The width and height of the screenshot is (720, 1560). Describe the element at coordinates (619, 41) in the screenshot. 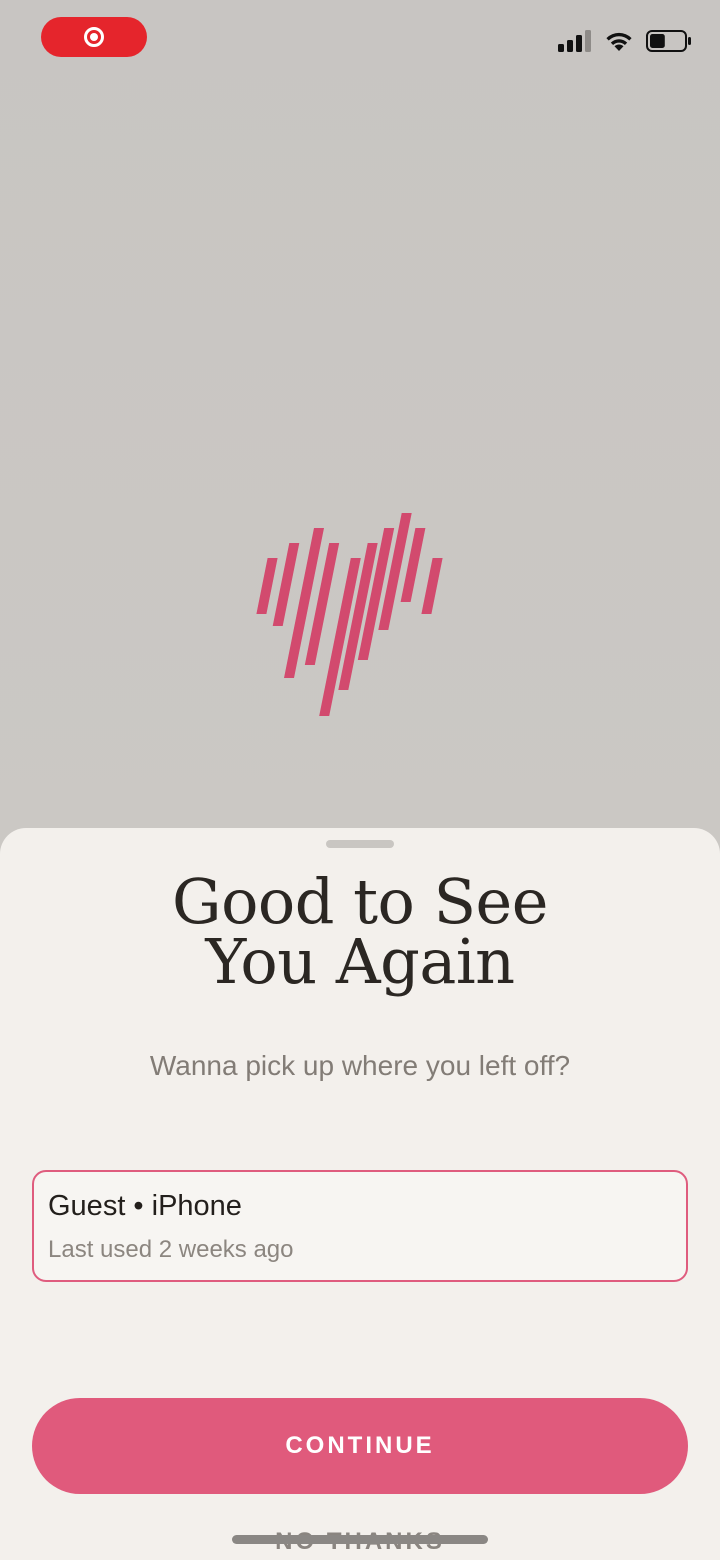

I see `wifi-icon` at that location.